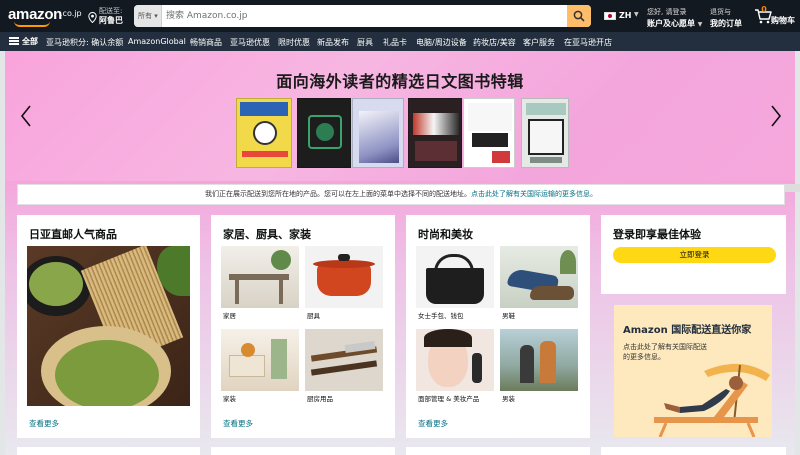 The height and width of the screenshot is (455, 800). I want to click on japan-flag-icon, so click(610, 16).